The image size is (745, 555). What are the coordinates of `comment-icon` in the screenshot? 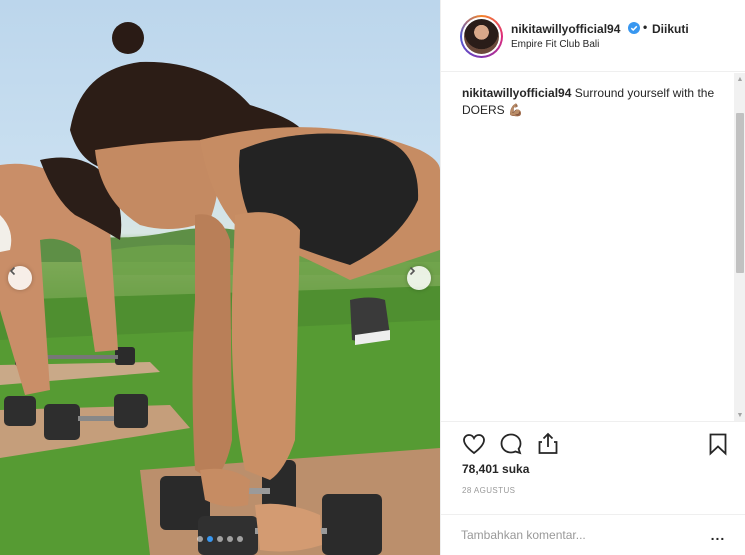 It's located at (511, 444).